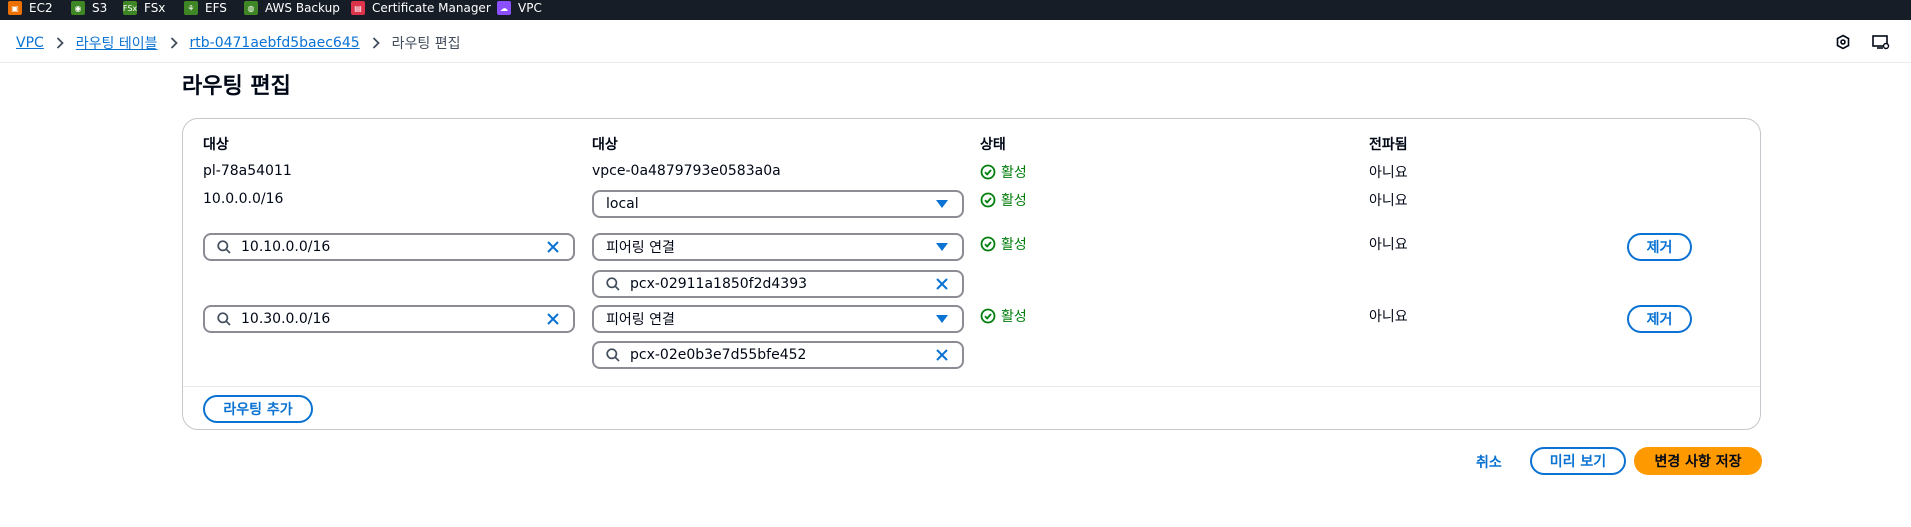 This screenshot has height=527, width=1911. I want to click on service-shortcut-aws-backup: ◍ AWS Backup, so click(292, 8).